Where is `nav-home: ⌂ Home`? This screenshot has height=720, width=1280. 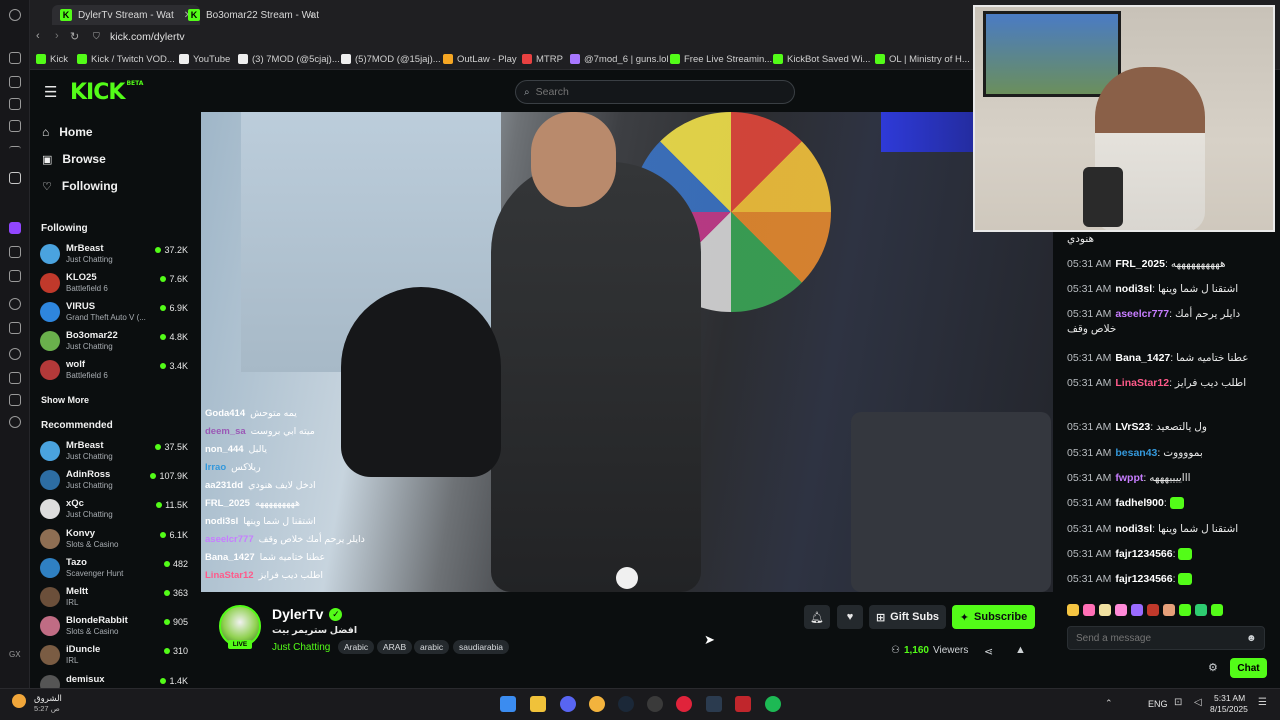 nav-home: ⌂ Home is located at coordinates (67, 132).